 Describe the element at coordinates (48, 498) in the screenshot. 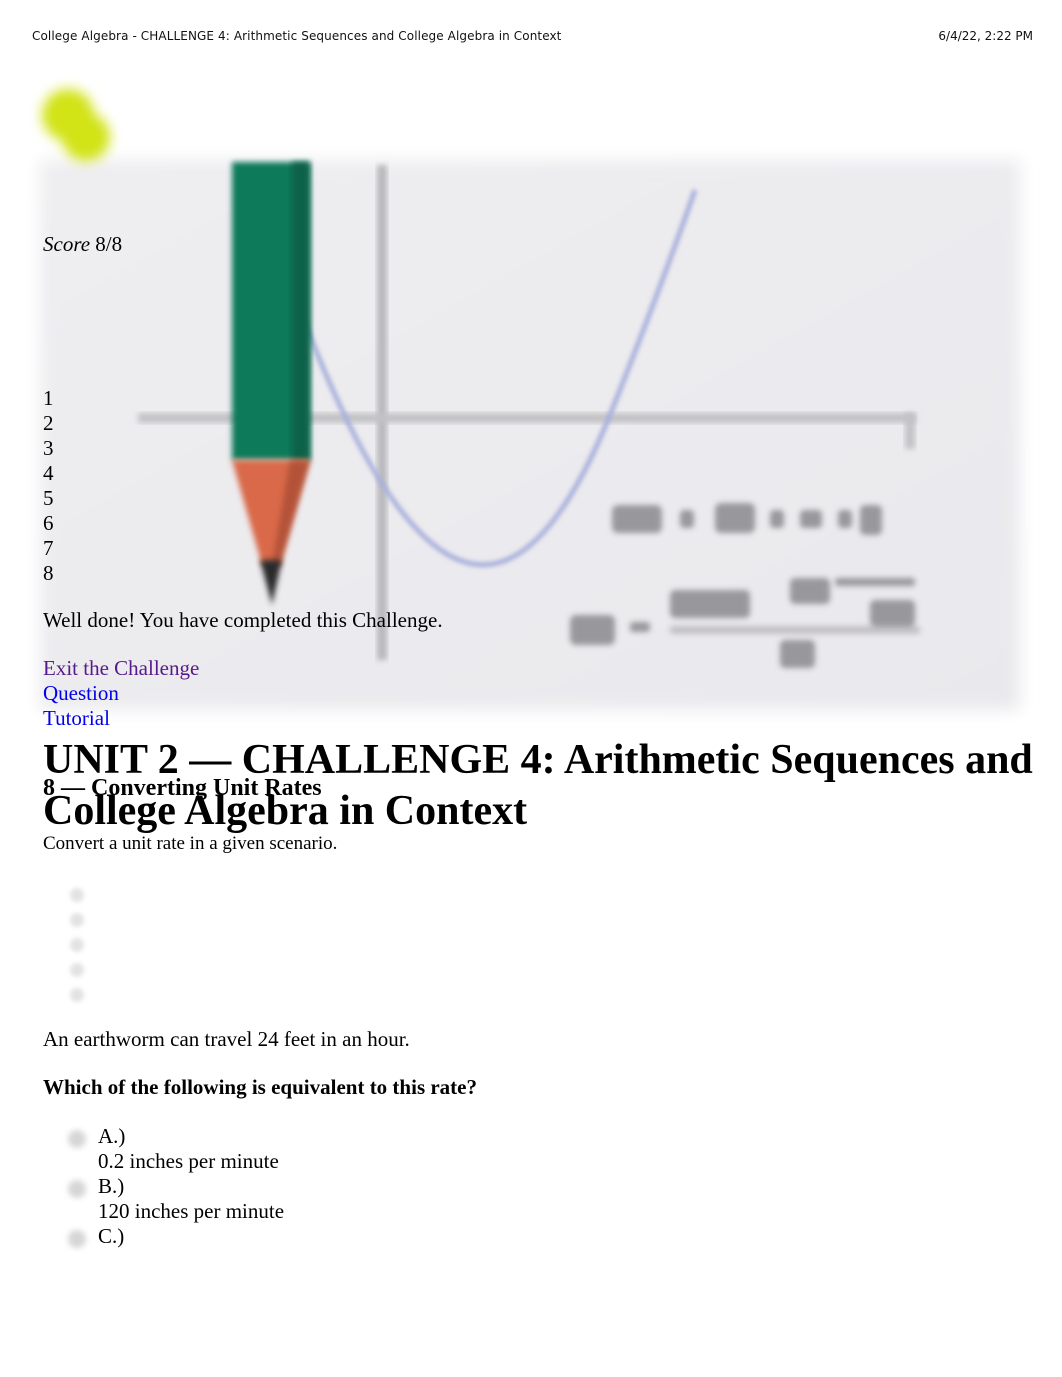

I see `question-number-5: 5` at that location.